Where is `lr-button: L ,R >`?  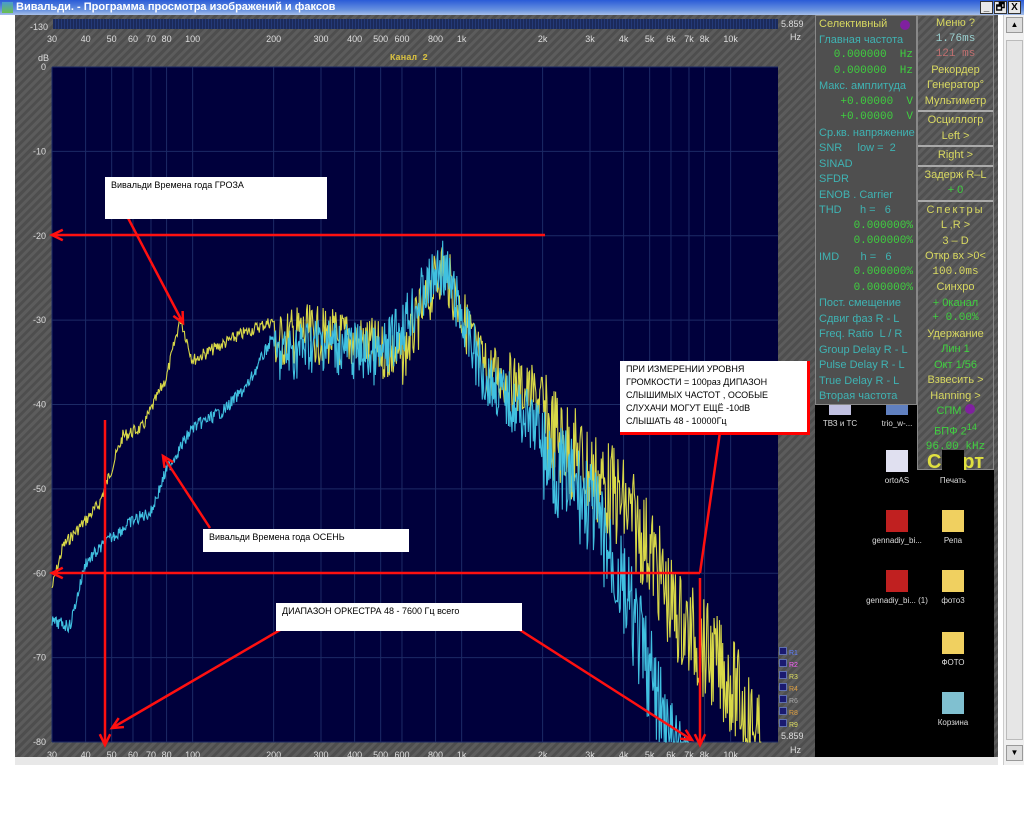 lr-button: L ,R > is located at coordinates (955, 226).